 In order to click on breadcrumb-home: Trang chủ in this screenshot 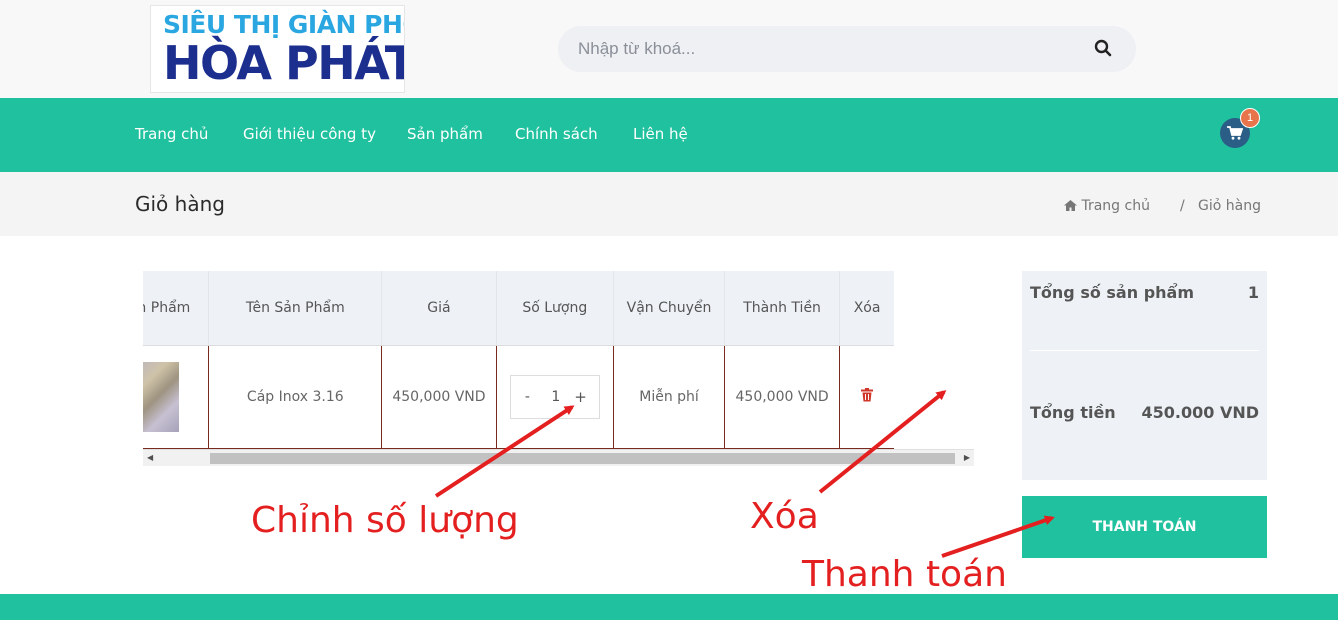, I will do `click(1107, 206)`.